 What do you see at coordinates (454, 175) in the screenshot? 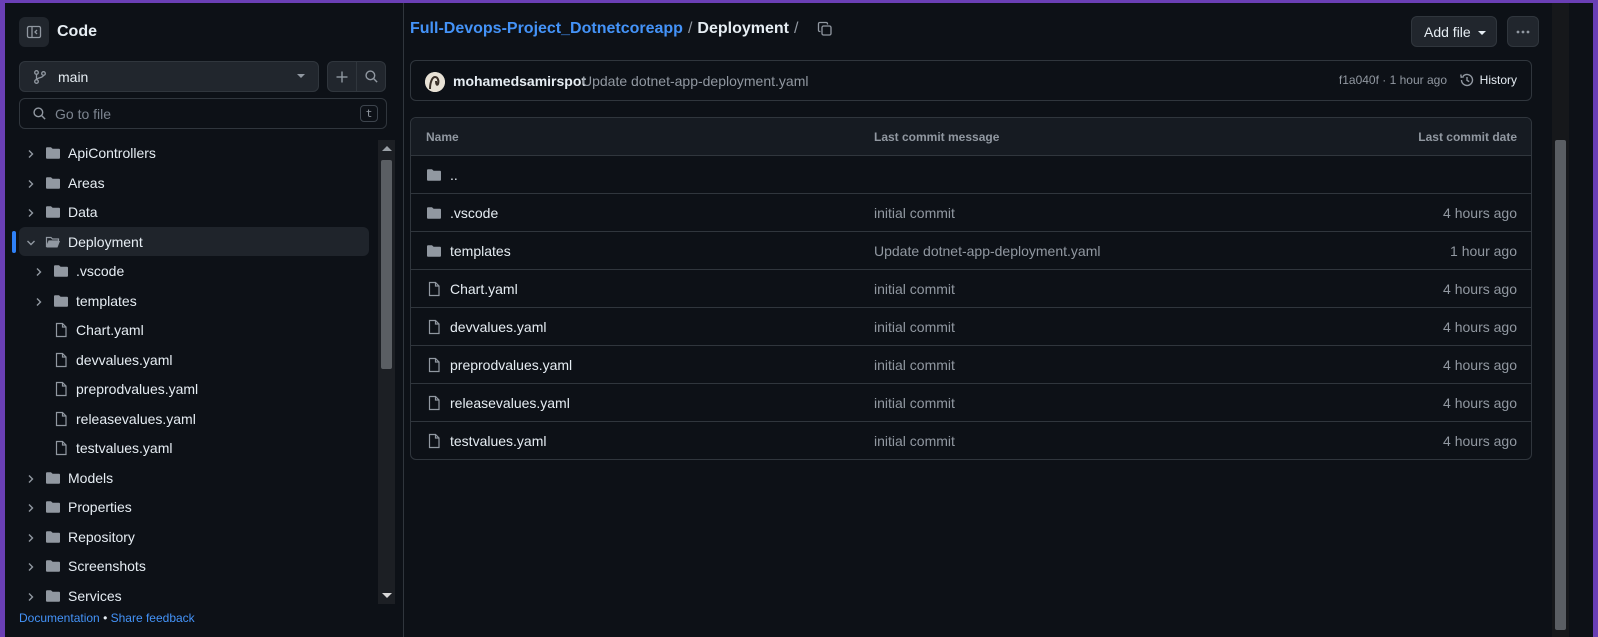
I see `row-name-link: ..` at bounding box center [454, 175].